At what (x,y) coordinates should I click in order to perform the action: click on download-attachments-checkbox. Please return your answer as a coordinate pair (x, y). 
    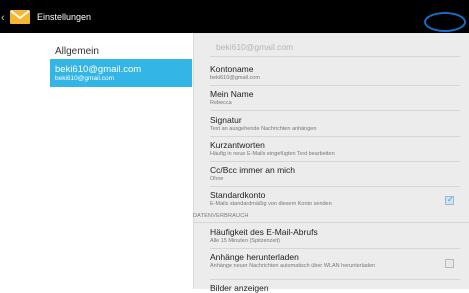
    Looking at the image, I should click on (449, 263).